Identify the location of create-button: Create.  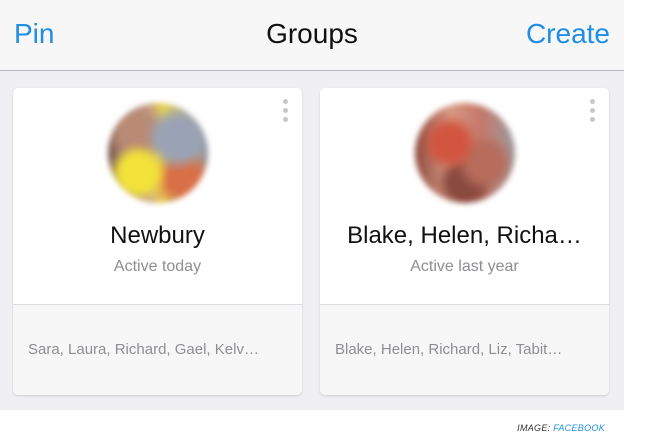
(568, 34).